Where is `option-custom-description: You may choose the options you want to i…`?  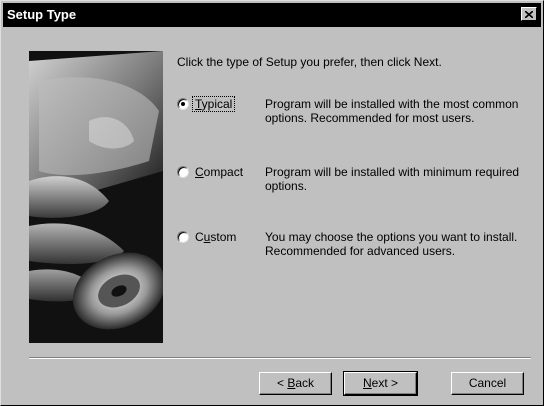 option-custom-description: You may choose the options you want to i… is located at coordinates (391, 244).